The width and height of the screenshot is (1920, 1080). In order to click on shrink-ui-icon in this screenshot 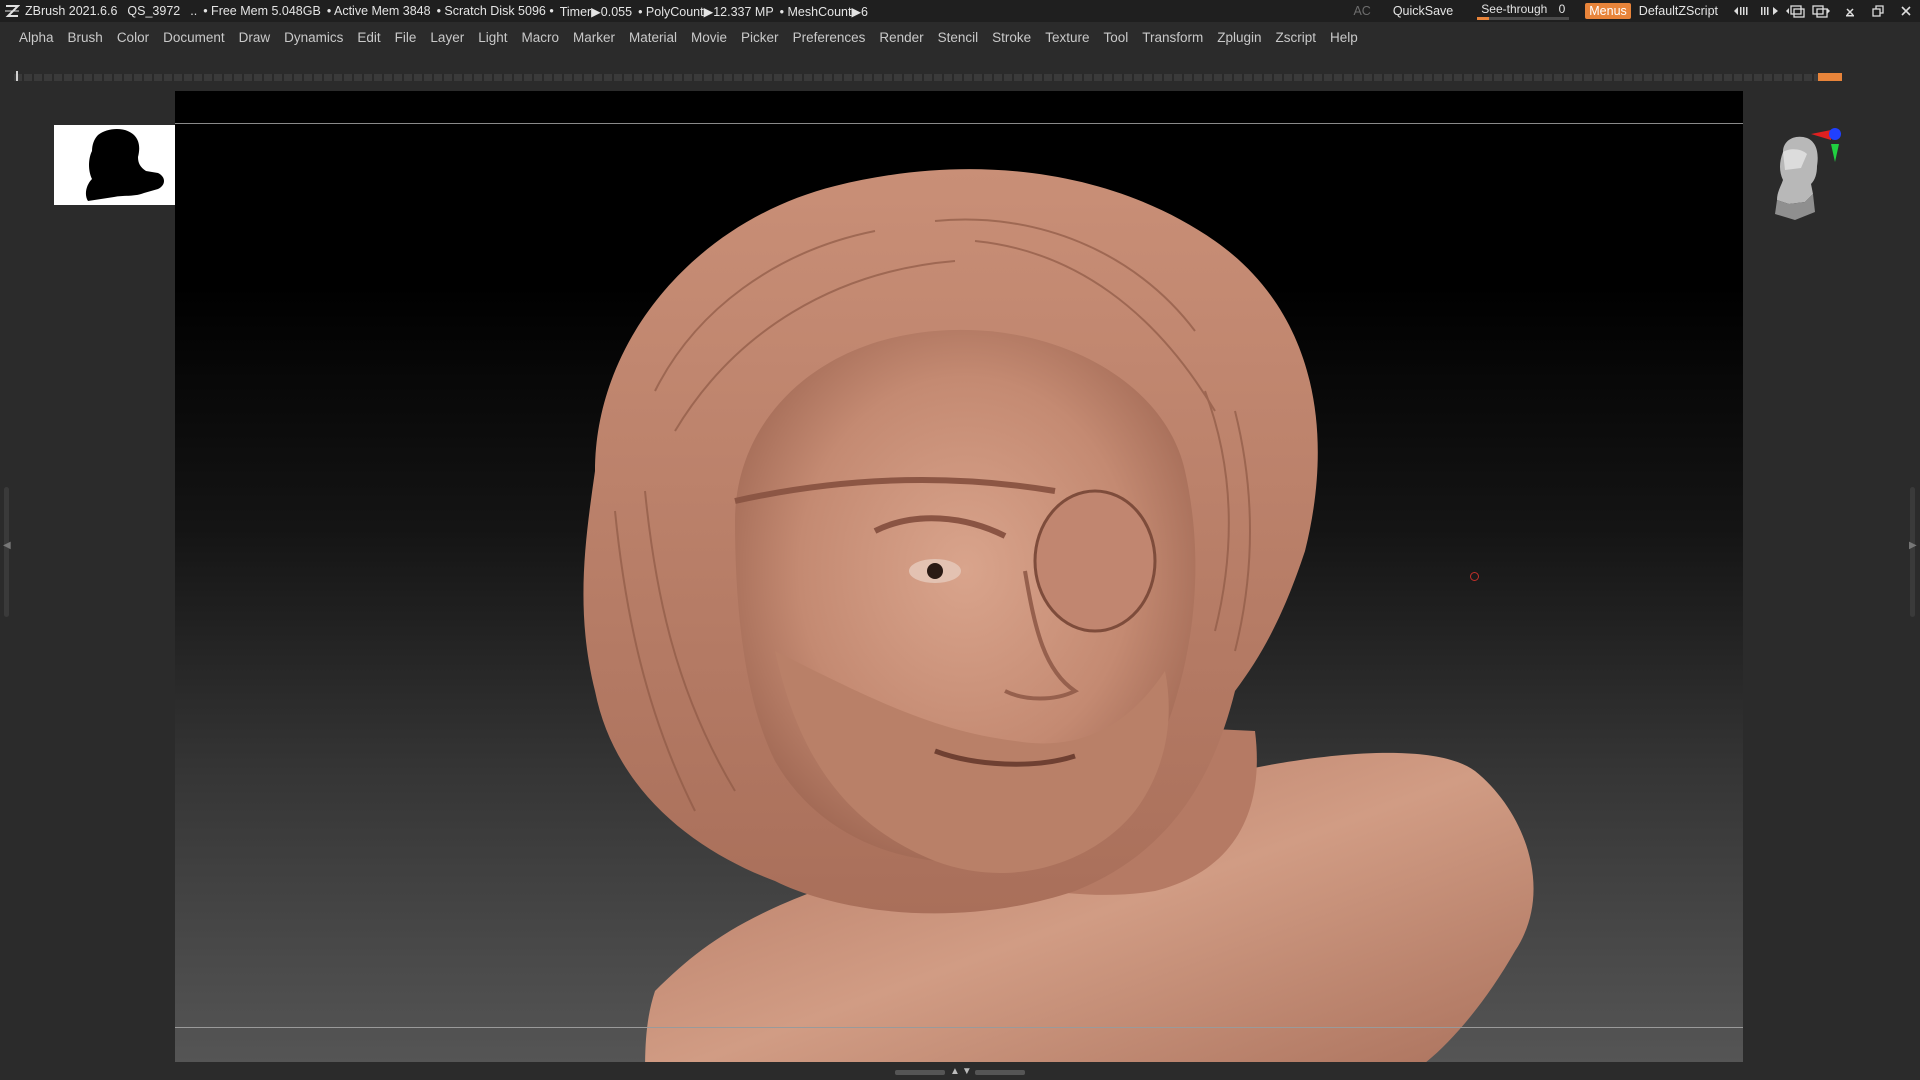, I will do `click(1743, 11)`.